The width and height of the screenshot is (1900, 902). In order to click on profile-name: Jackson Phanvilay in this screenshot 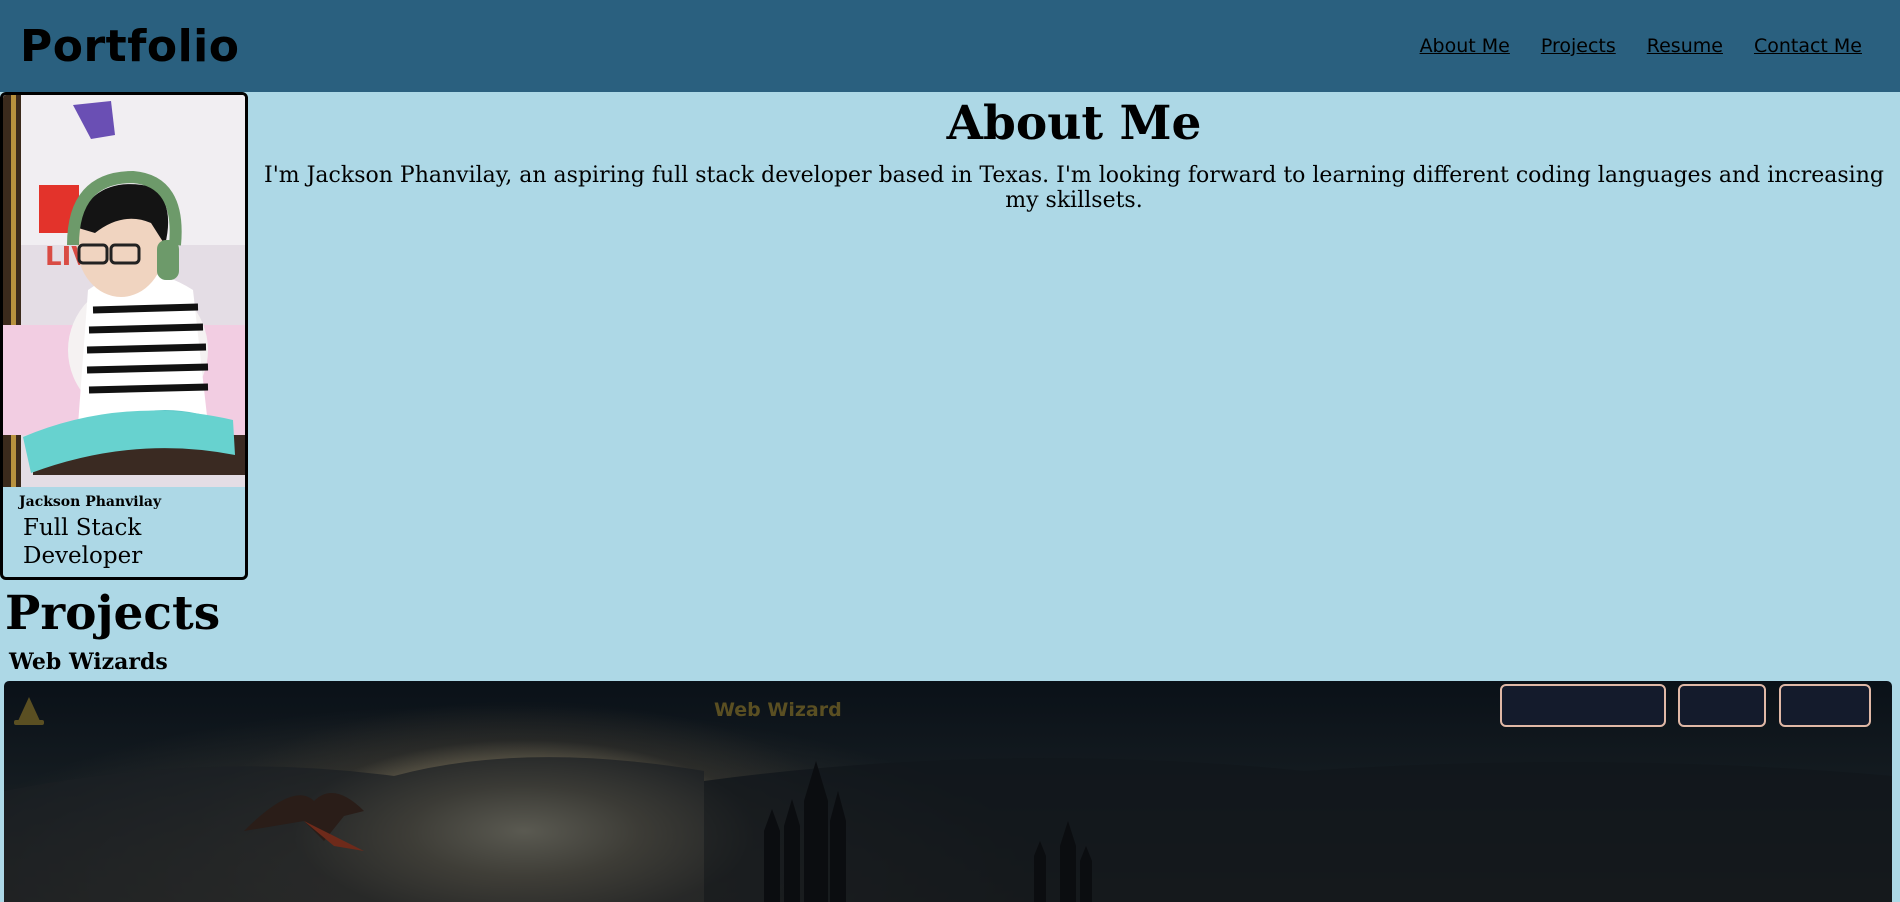, I will do `click(90, 502)`.